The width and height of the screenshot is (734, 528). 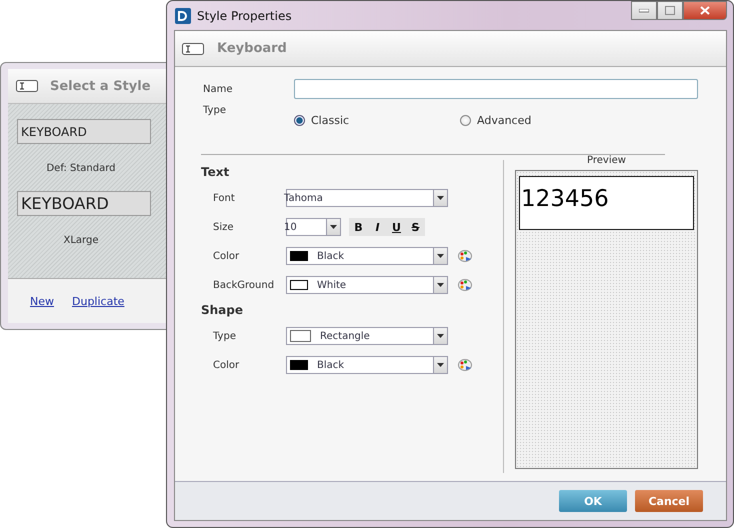 I want to click on maximize-icon, so click(x=670, y=10).